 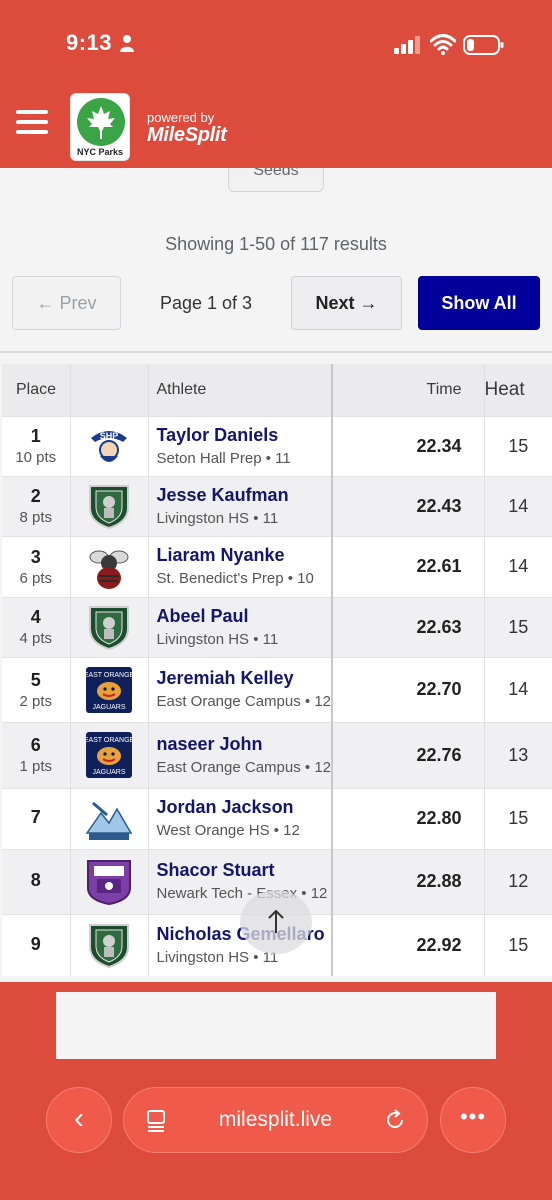 What do you see at coordinates (276, 352) in the screenshot?
I see `divider` at bounding box center [276, 352].